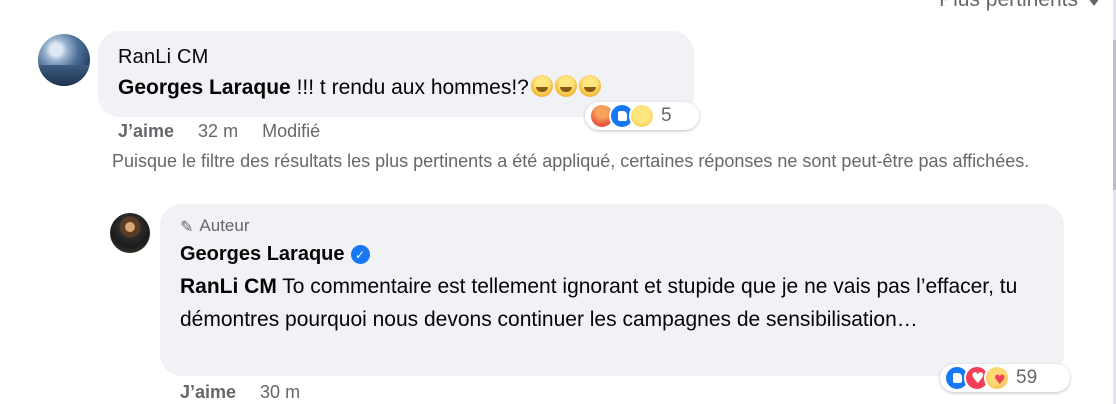 The height and width of the screenshot is (404, 1116). What do you see at coordinates (666, 115) in the screenshot?
I see `reaction-count: 5` at bounding box center [666, 115].